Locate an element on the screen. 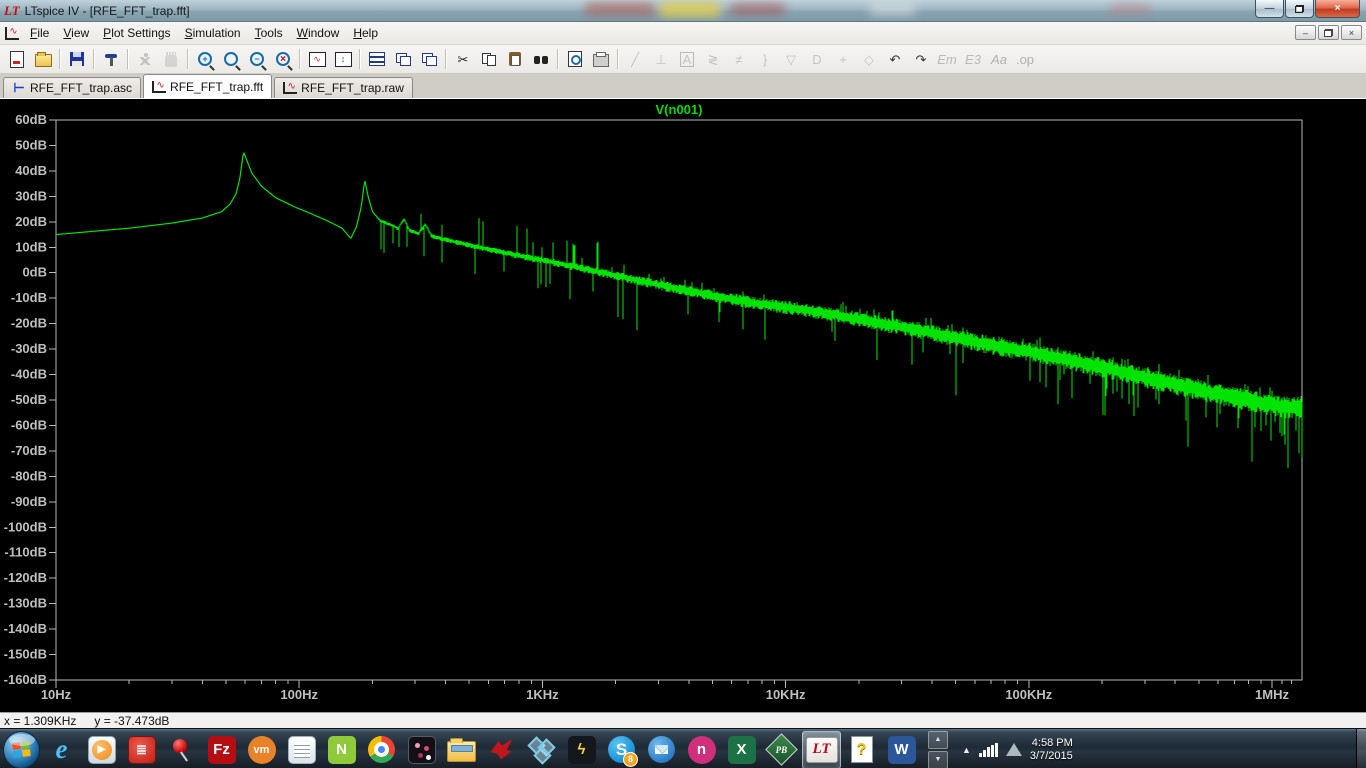 This screenshot has height=768, width=1366. svg-text: 10dB is located at coordinates (31, 246).